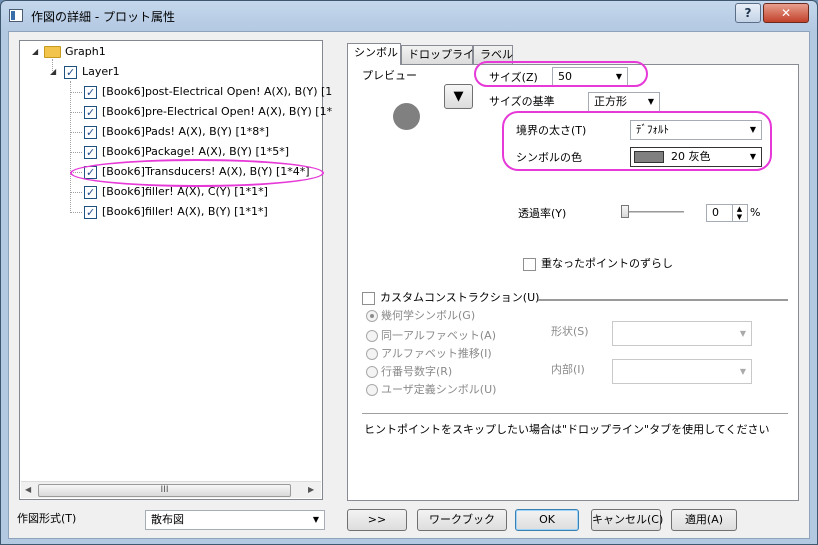  I want to click on tree-item-layer1: Layer1, so click(92, 72).